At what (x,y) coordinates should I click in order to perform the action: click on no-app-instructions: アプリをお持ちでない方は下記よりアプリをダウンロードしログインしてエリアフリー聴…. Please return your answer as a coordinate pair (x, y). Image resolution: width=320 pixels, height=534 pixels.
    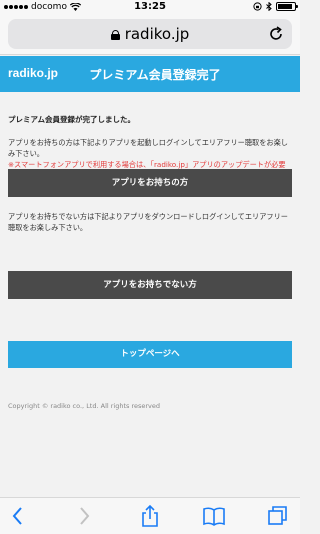
    Looking at the image, I should click on (148, 222).